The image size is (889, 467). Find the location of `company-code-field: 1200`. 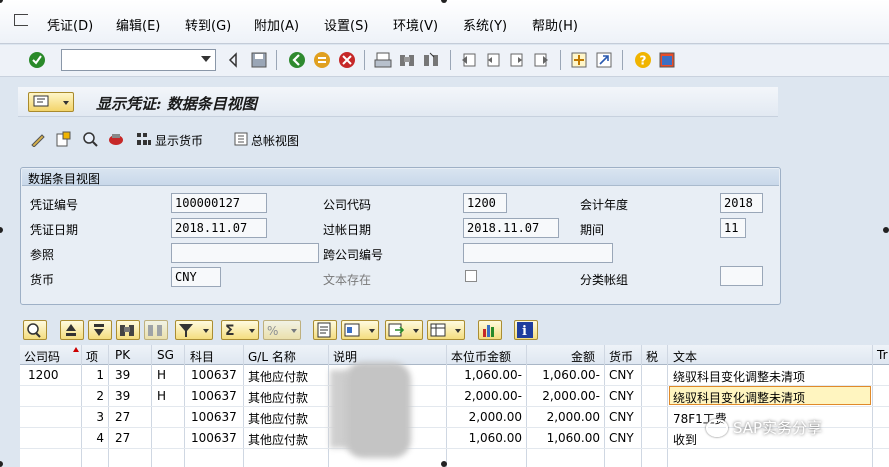

company-code-field: 1200 is located at coordinates (485, 203).